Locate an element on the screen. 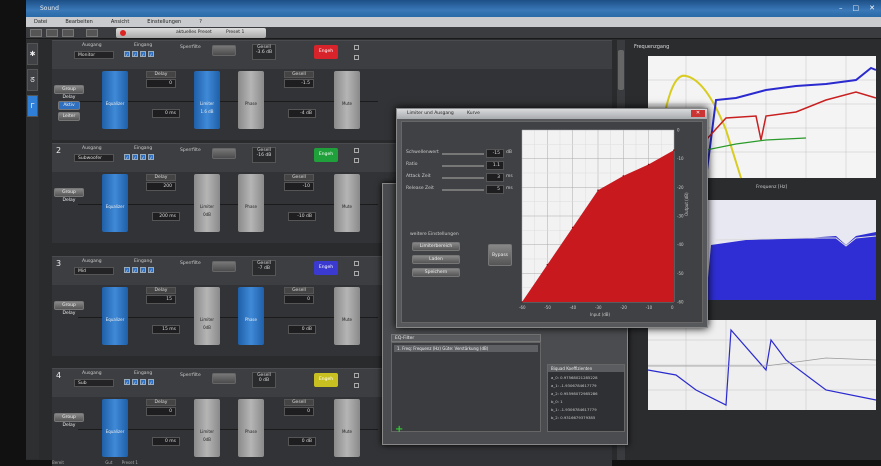  output-select: Monitor is located at coordinates (94, 55).